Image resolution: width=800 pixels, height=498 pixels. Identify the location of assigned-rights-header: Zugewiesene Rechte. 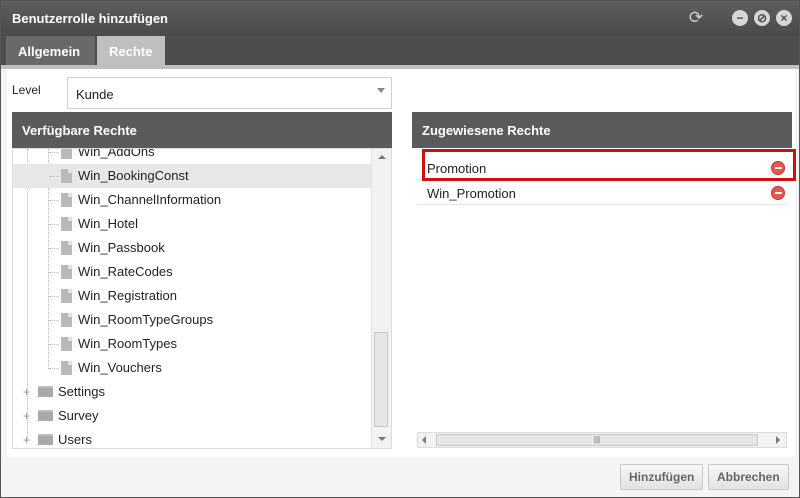
(602, 130).